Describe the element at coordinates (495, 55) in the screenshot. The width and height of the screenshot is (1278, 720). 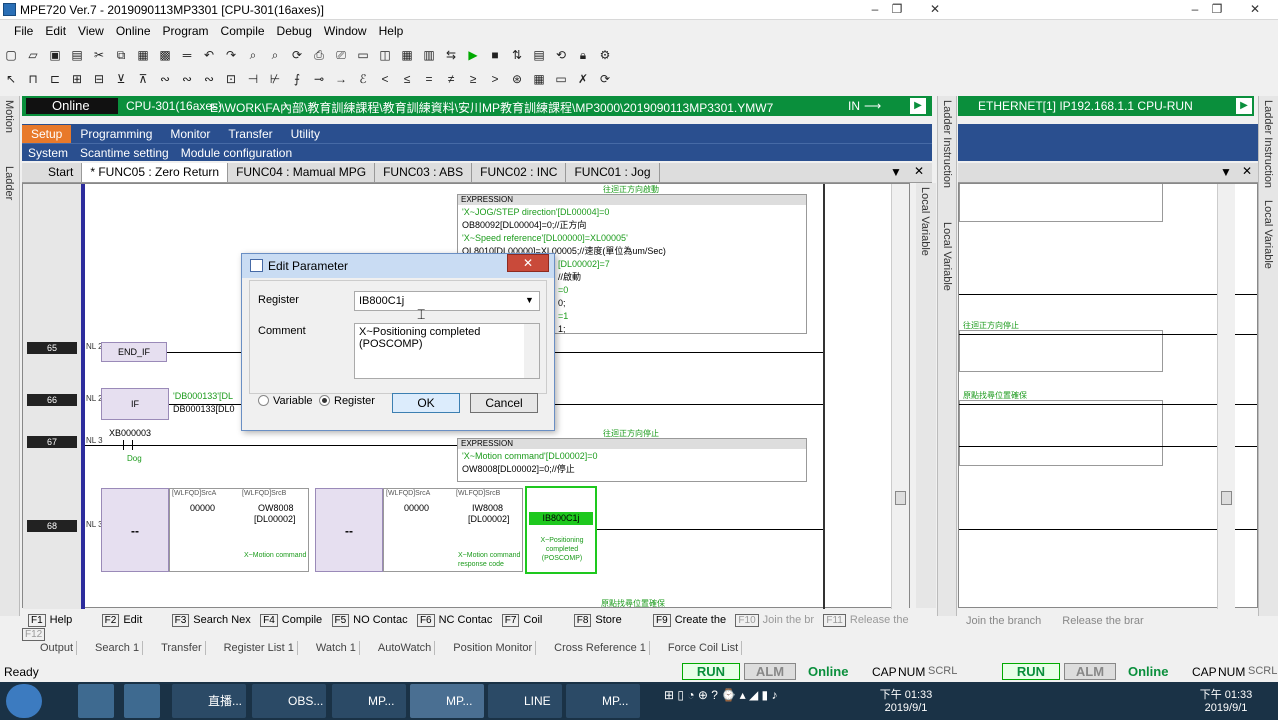
I see `stop-icon: ■` at that location.